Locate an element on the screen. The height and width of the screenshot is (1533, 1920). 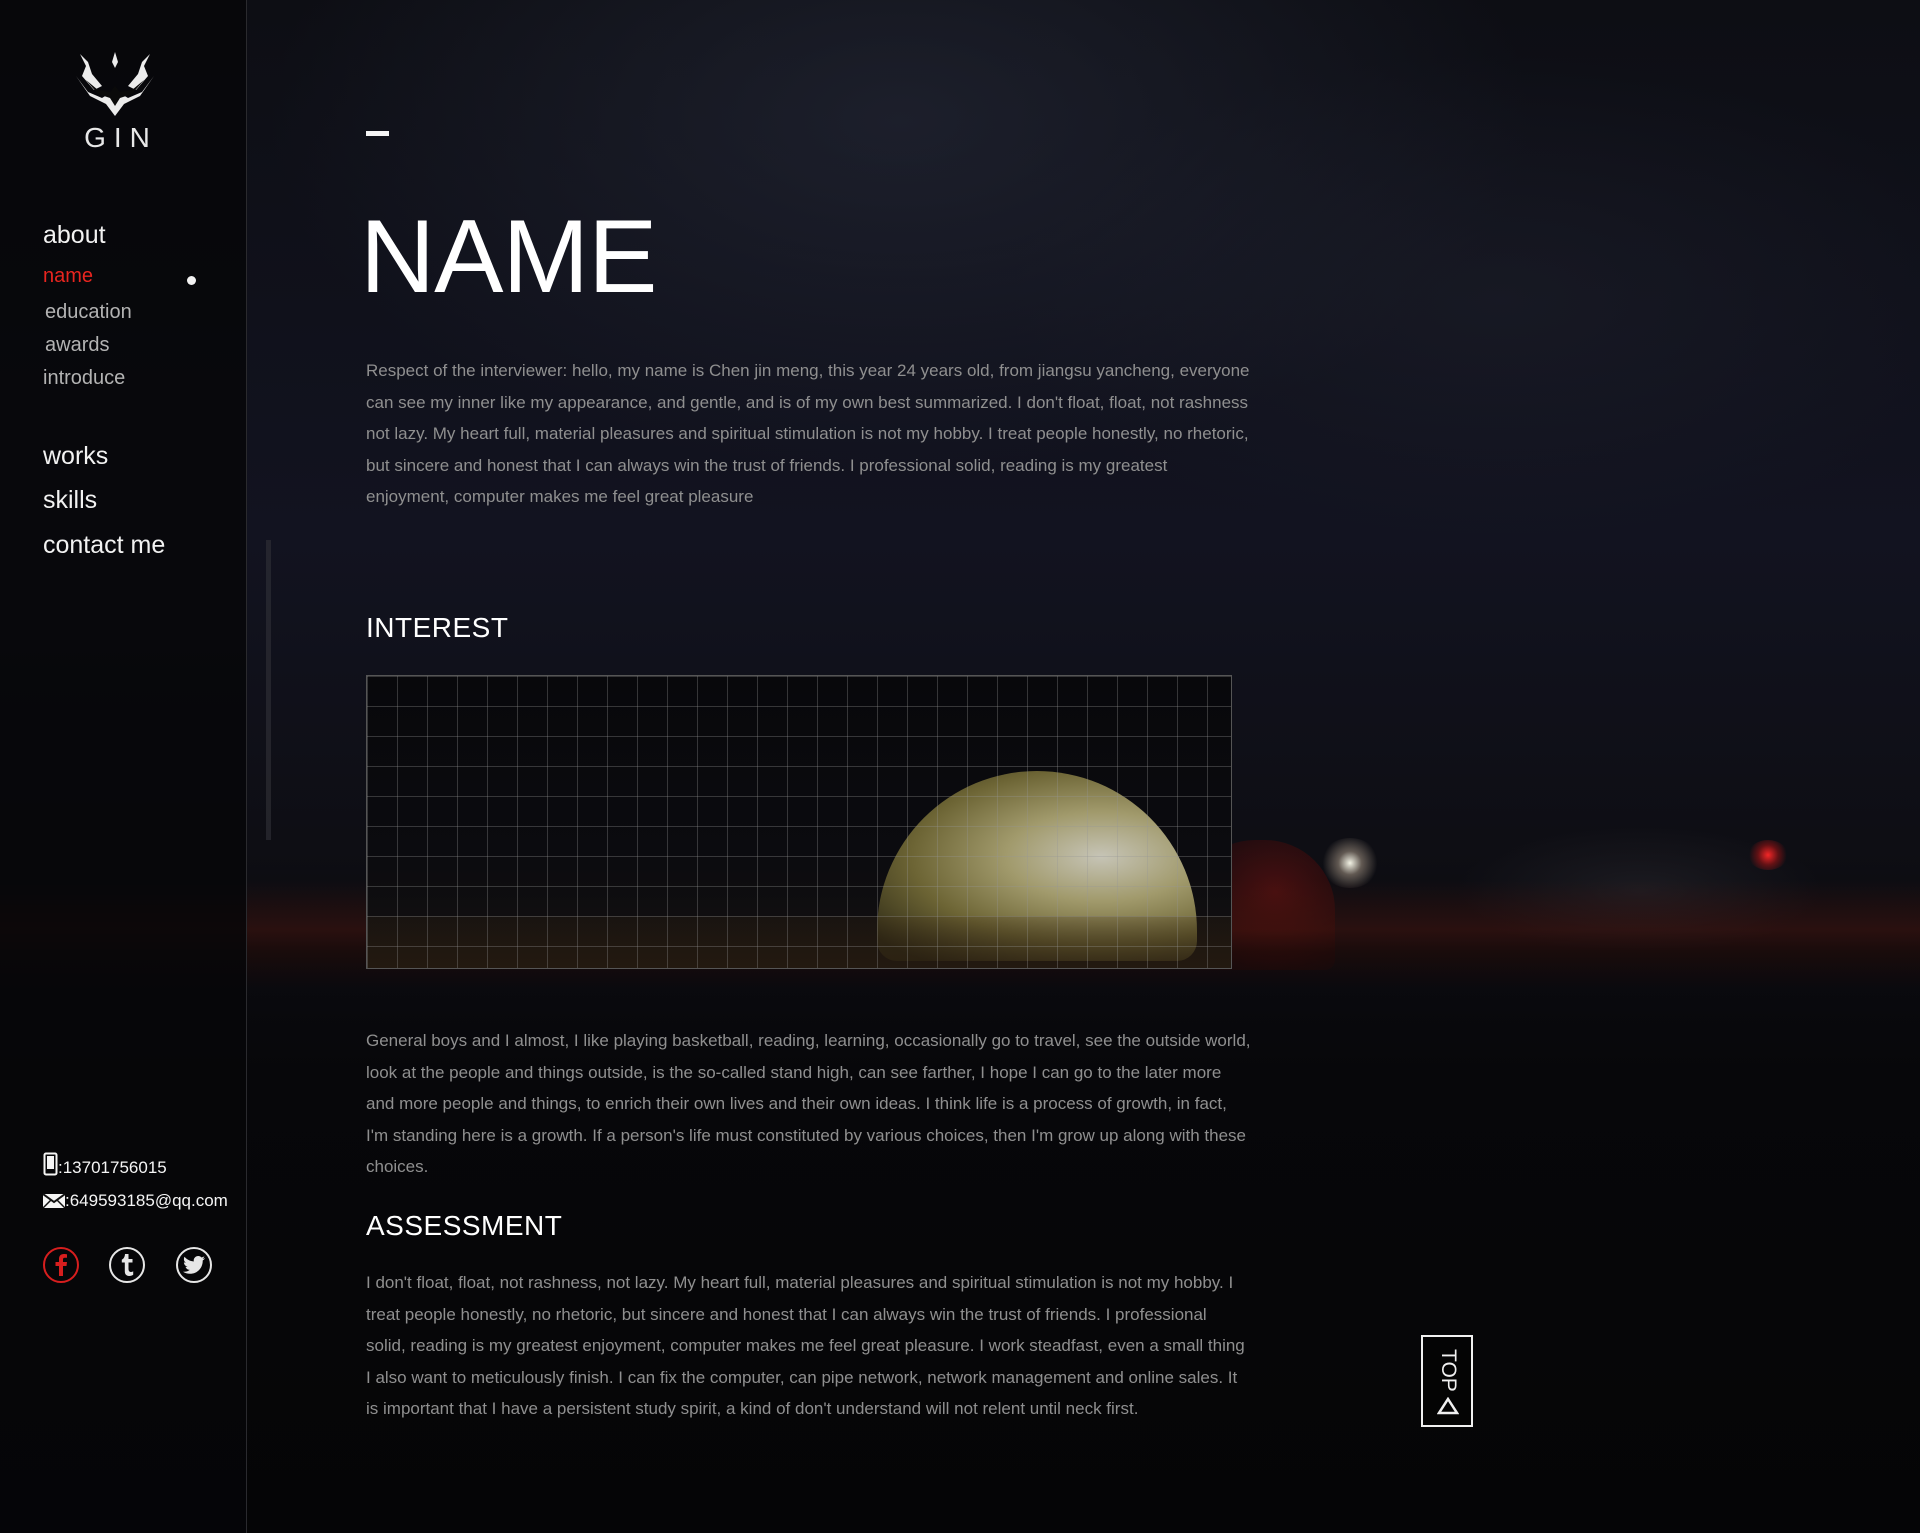
phone-icon is located at coordinates (50, 1164).